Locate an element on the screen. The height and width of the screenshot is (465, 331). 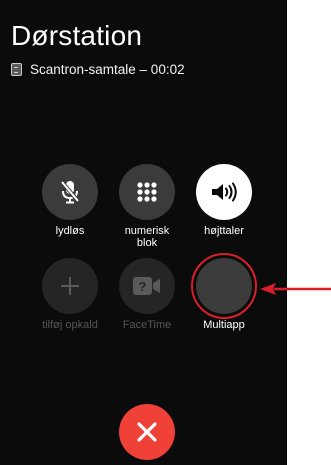
facetime-label: FaceTime is located at coordinates (147, 325).